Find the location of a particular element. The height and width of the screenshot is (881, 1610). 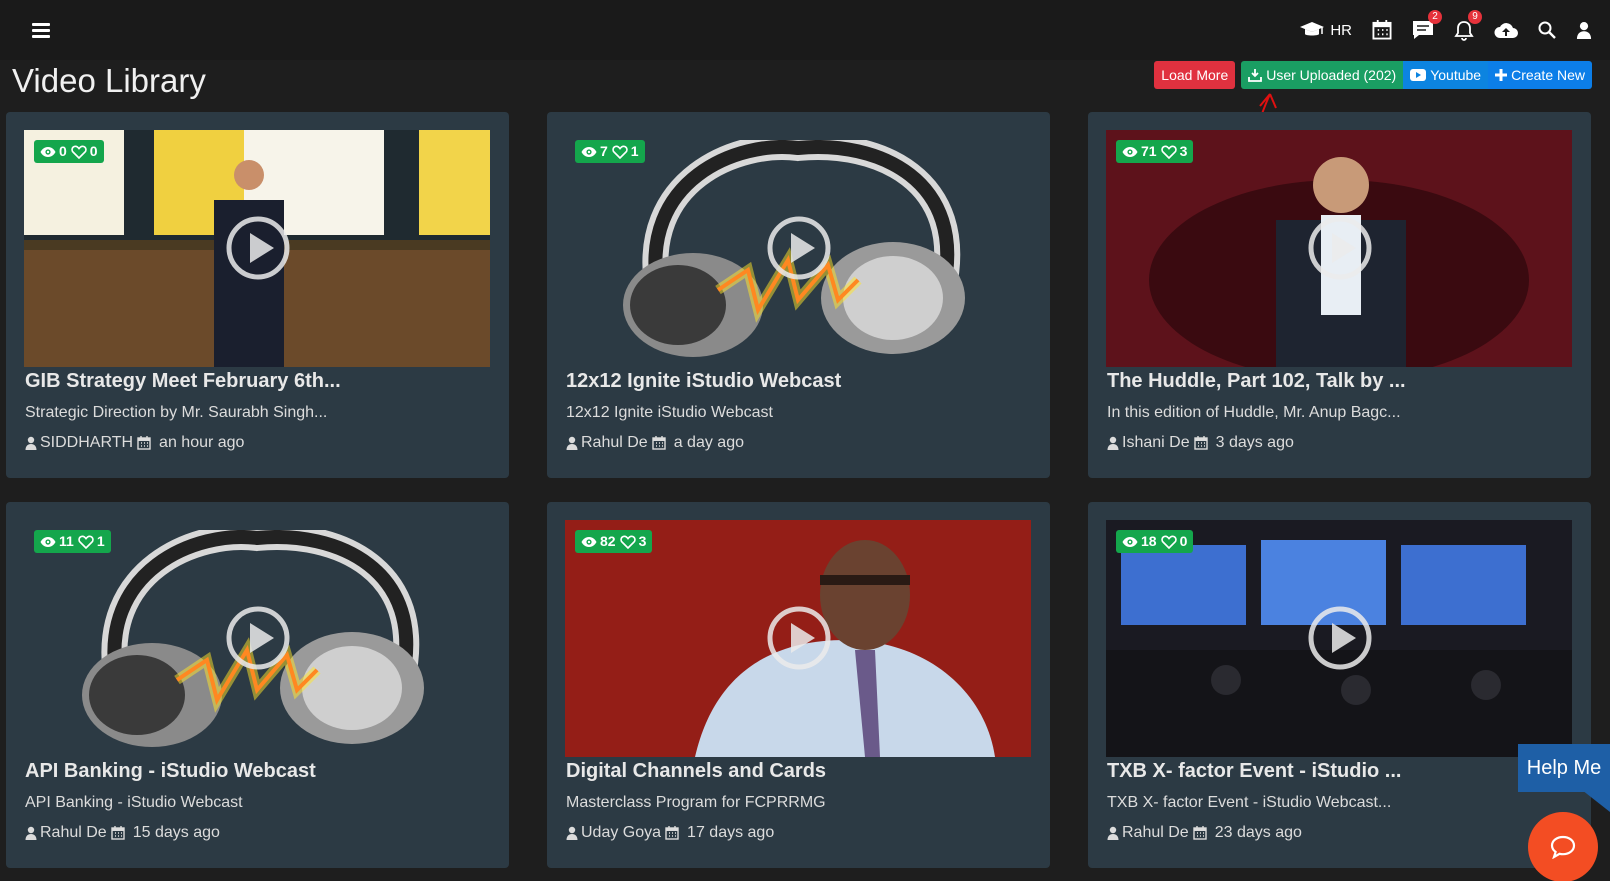

help-tooltip-tail is located at coordinates (1596, 801).